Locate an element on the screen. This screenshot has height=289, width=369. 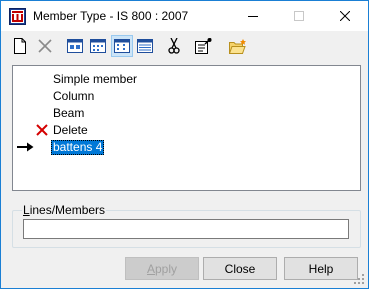
lines-members-label-rest: ines/Members is located at coordinates (67, 210).